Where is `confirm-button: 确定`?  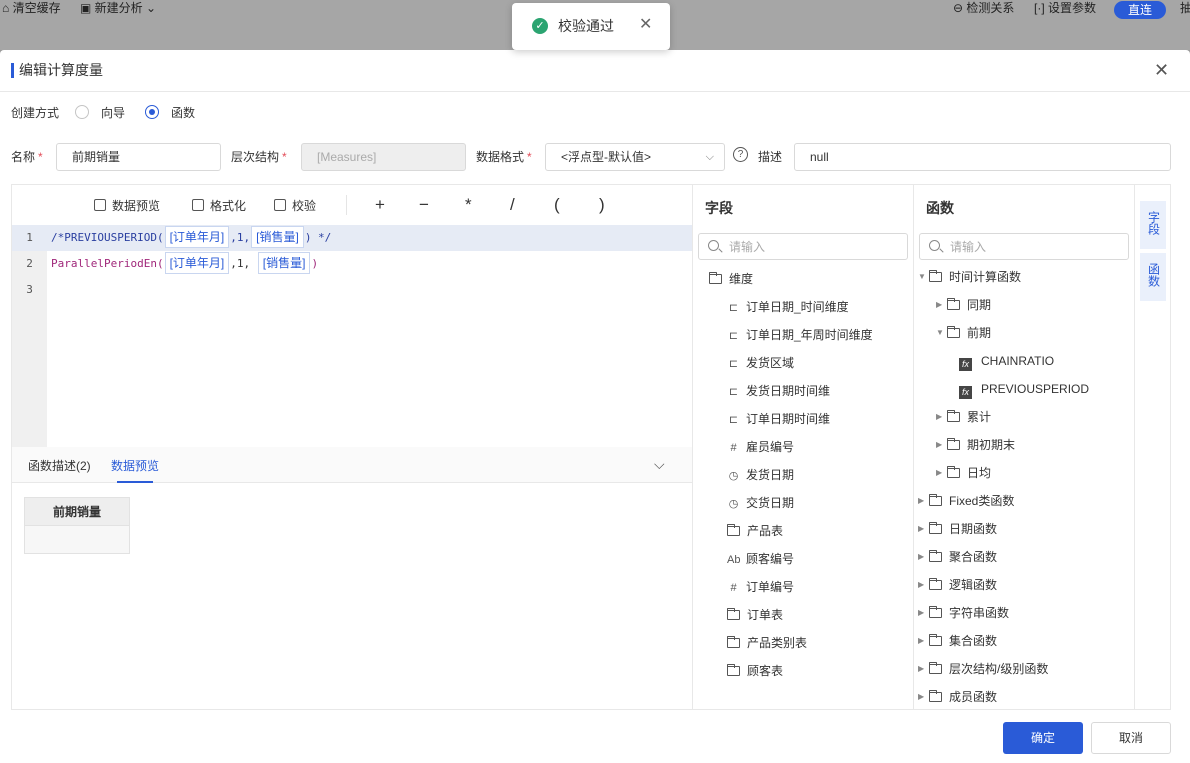 confirm-button: 确定 is located at coordinates (1043, 738).